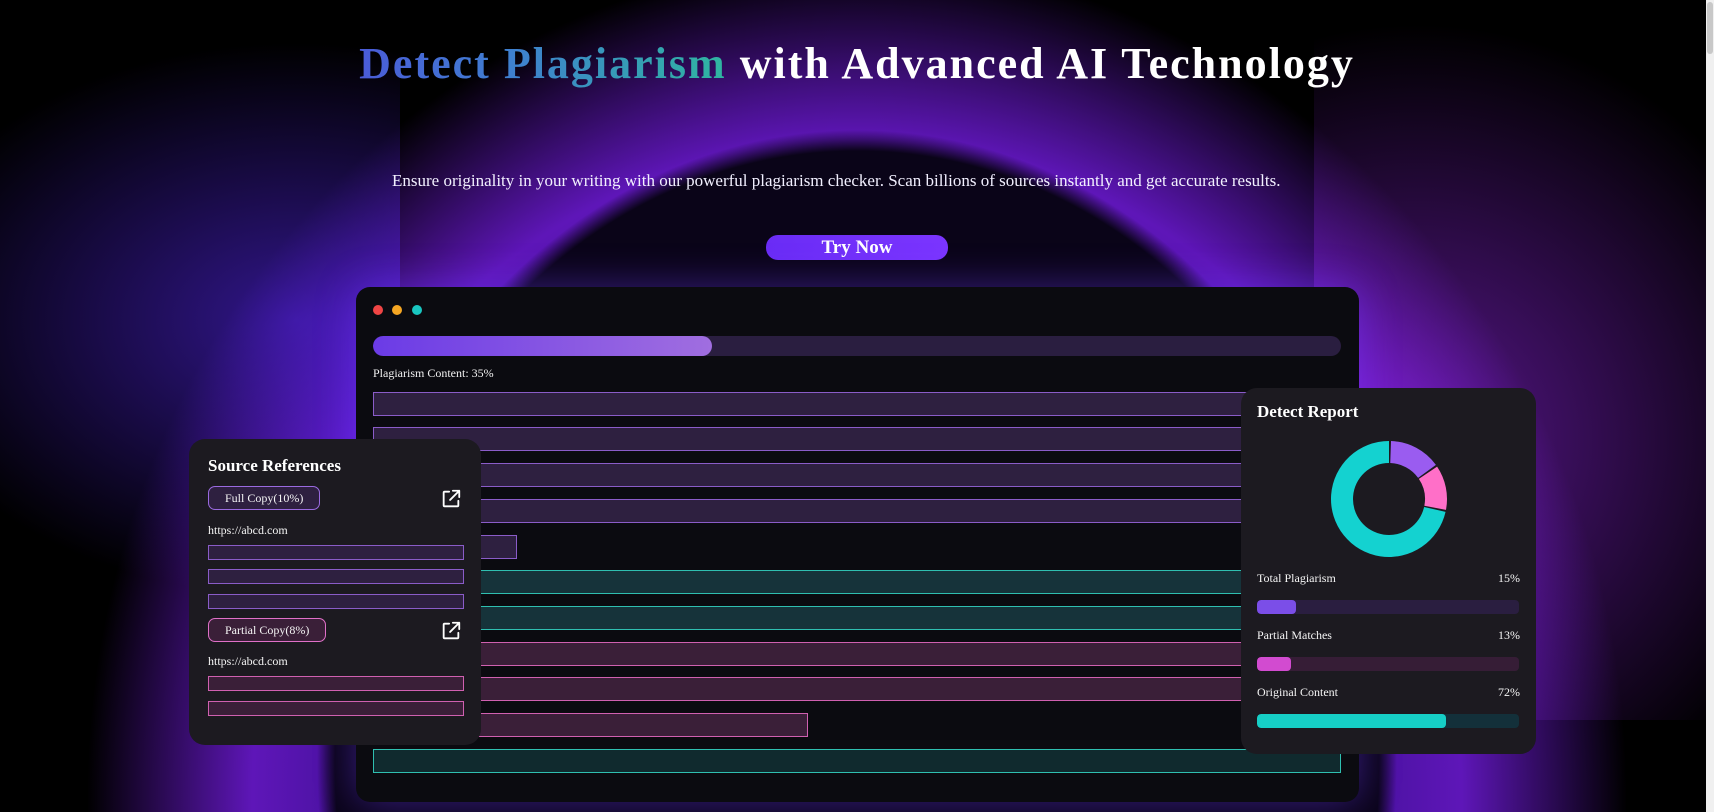 This screenshot has width=1714, height=812. I want to click on try-now-button: Try Now, so click(857, 247).